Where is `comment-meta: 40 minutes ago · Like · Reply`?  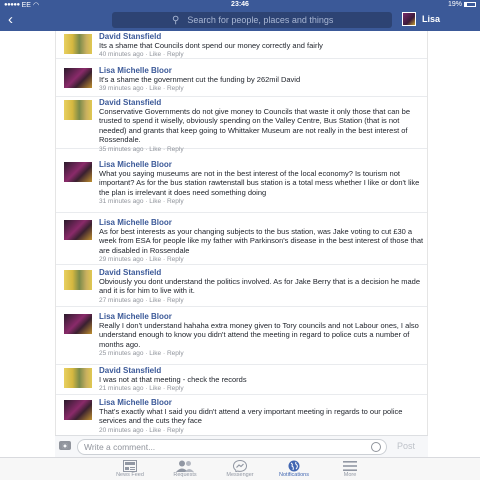 comment-meta: 40 minutes ago · Like · Reply is located at coordinates (141, 55).